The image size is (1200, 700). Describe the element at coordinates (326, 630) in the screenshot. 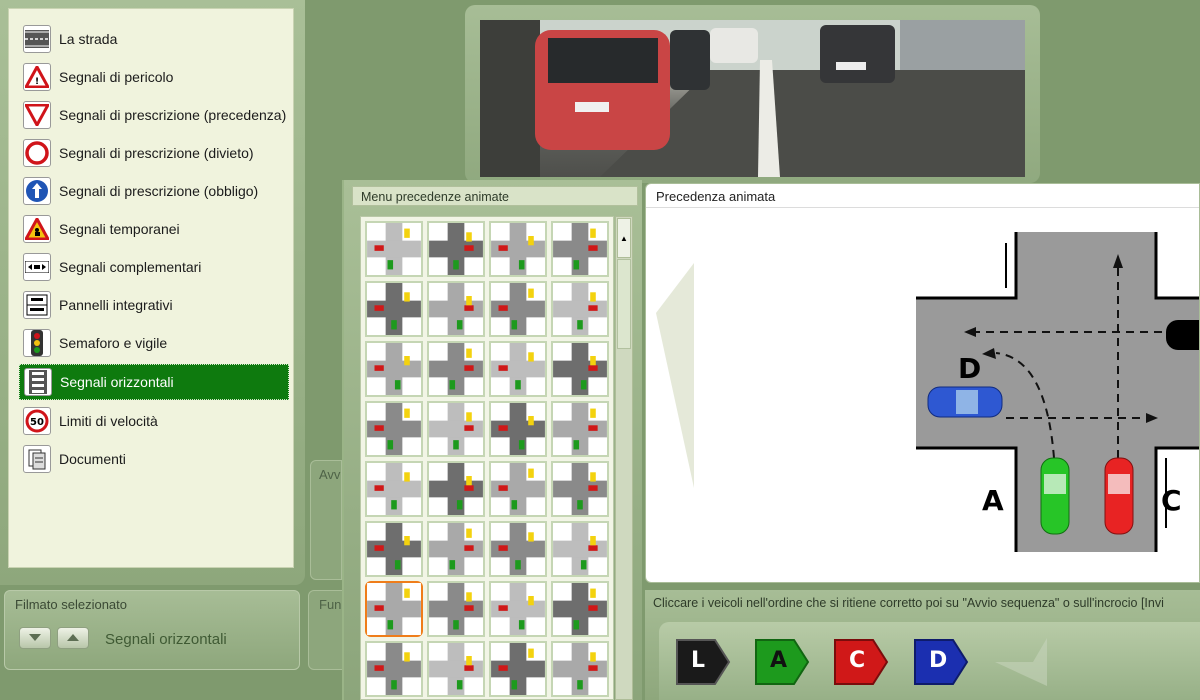

I see `behind-panel-fun: Fun` at that location.